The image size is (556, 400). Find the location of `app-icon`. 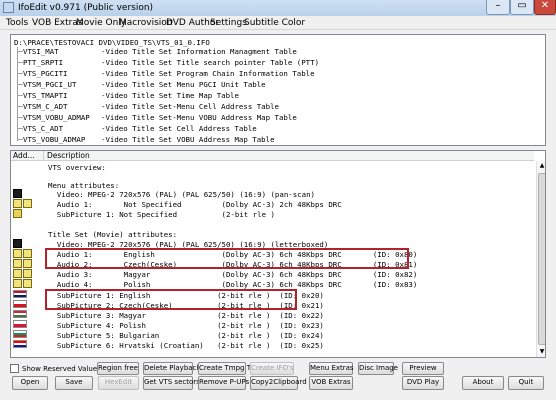

app-icon is located at coordinates (8, 7).